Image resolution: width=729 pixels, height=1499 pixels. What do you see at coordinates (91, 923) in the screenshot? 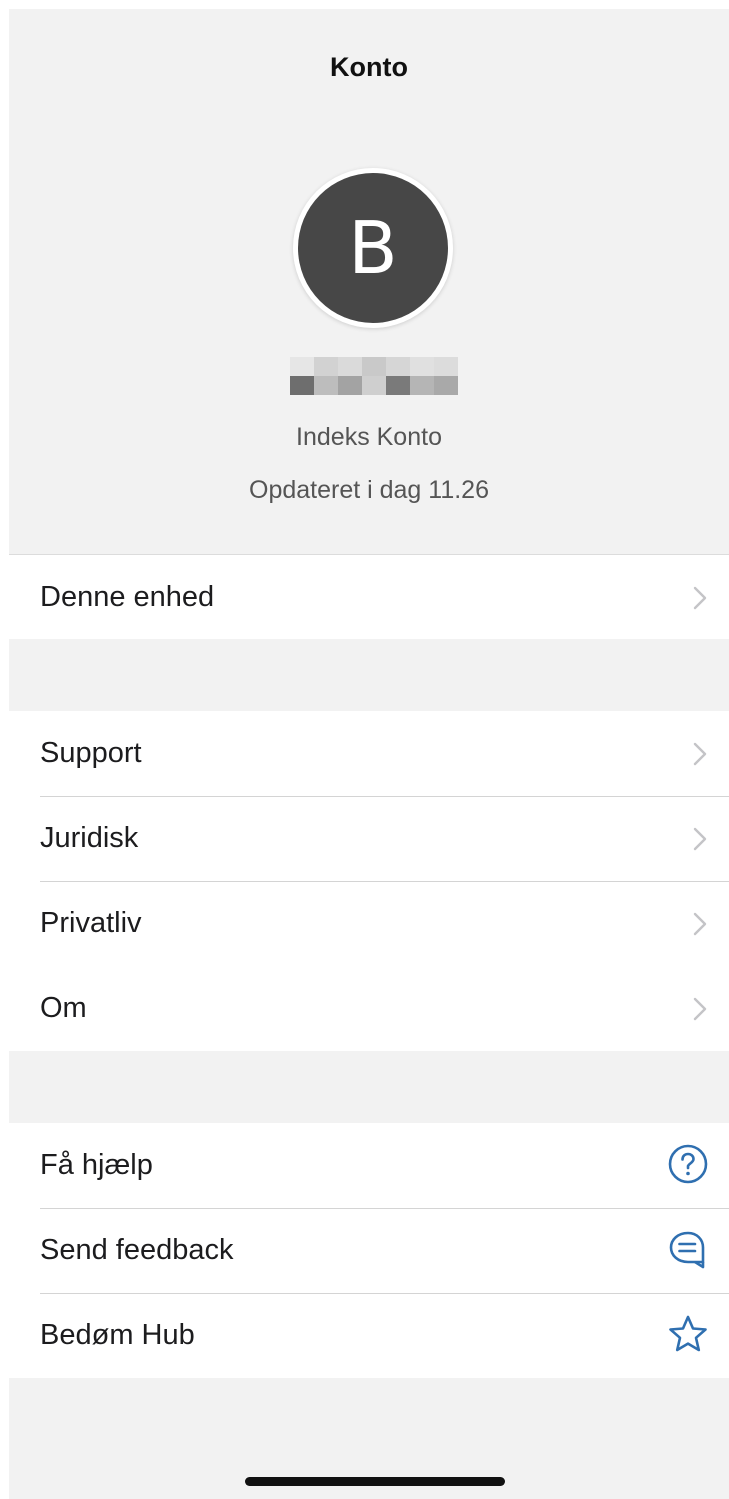
I see `row-label: Privatliv` at bounding box center [91, 923].